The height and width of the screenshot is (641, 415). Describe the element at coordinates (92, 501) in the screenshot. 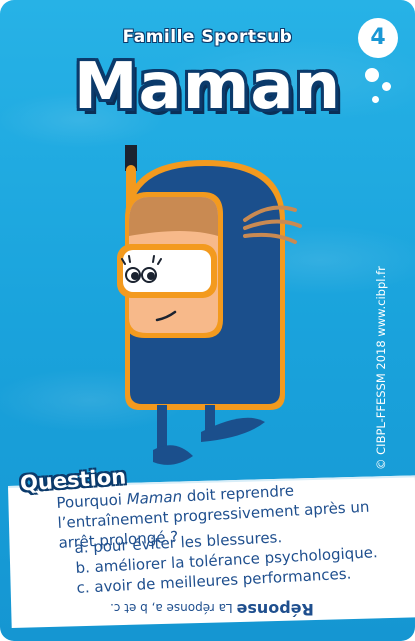

I see `question-text-start: Pourquoi` at that location.